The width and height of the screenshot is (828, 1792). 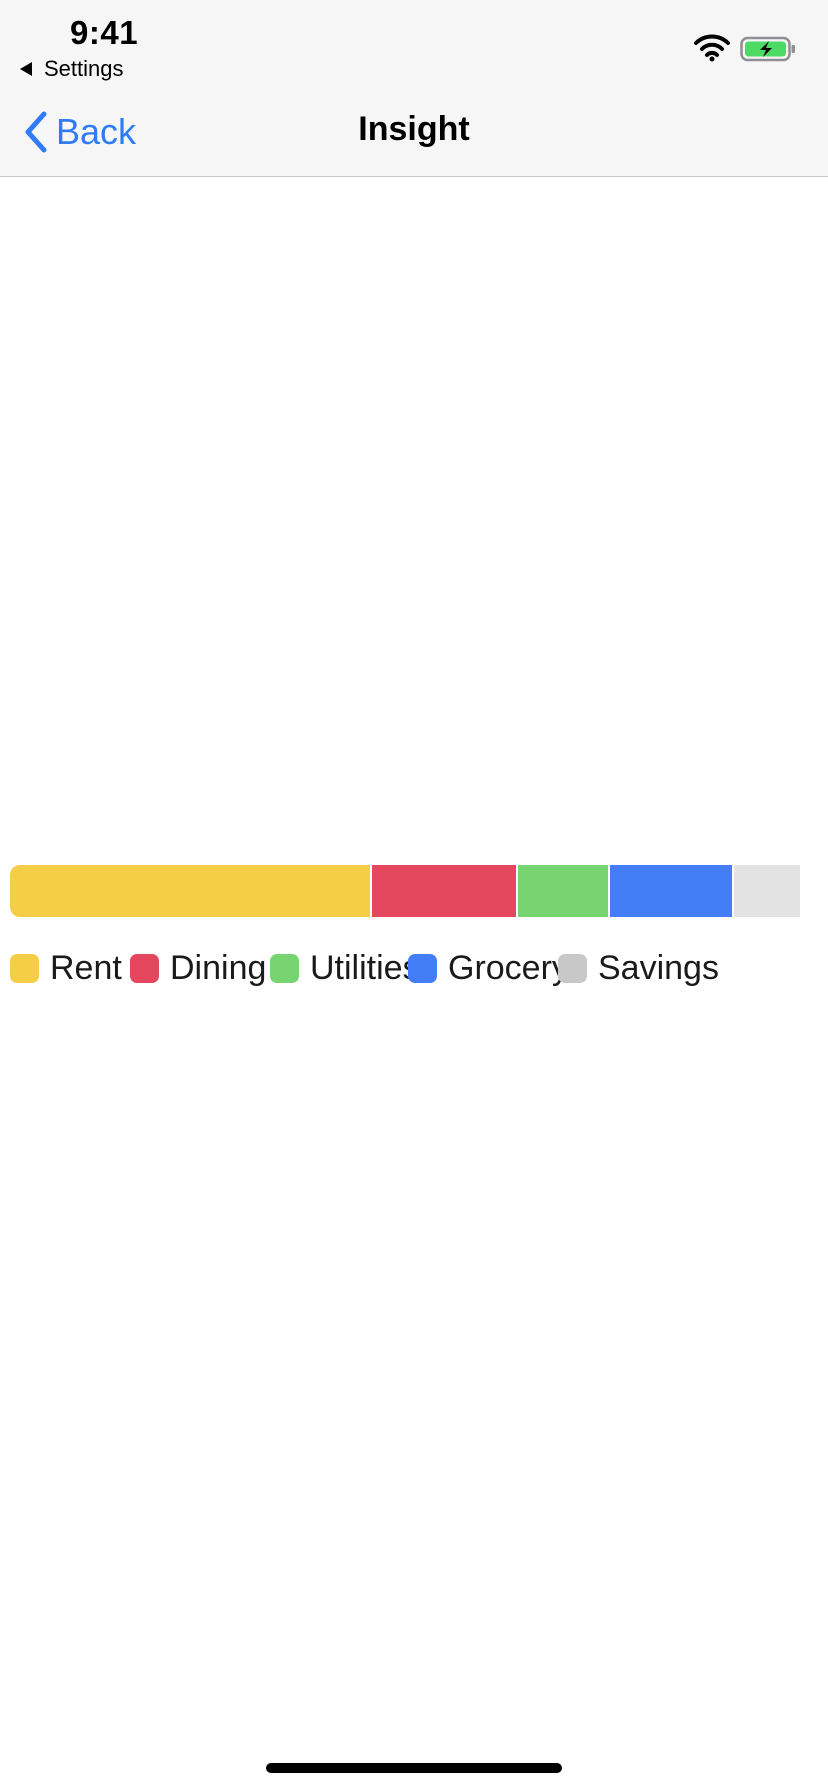 What do you see at coordinates (84, 68) in the screenshot?
I see `status-back-label: Settings` at bounding box center [84, 68].